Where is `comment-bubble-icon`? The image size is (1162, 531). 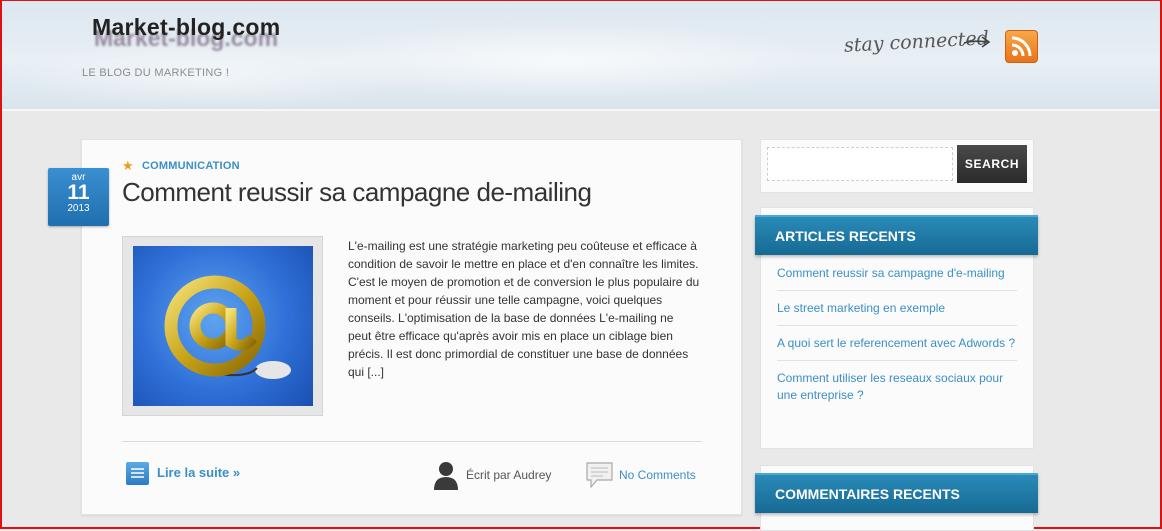 comment-bubble-icon is located at coordinates (599, 475).